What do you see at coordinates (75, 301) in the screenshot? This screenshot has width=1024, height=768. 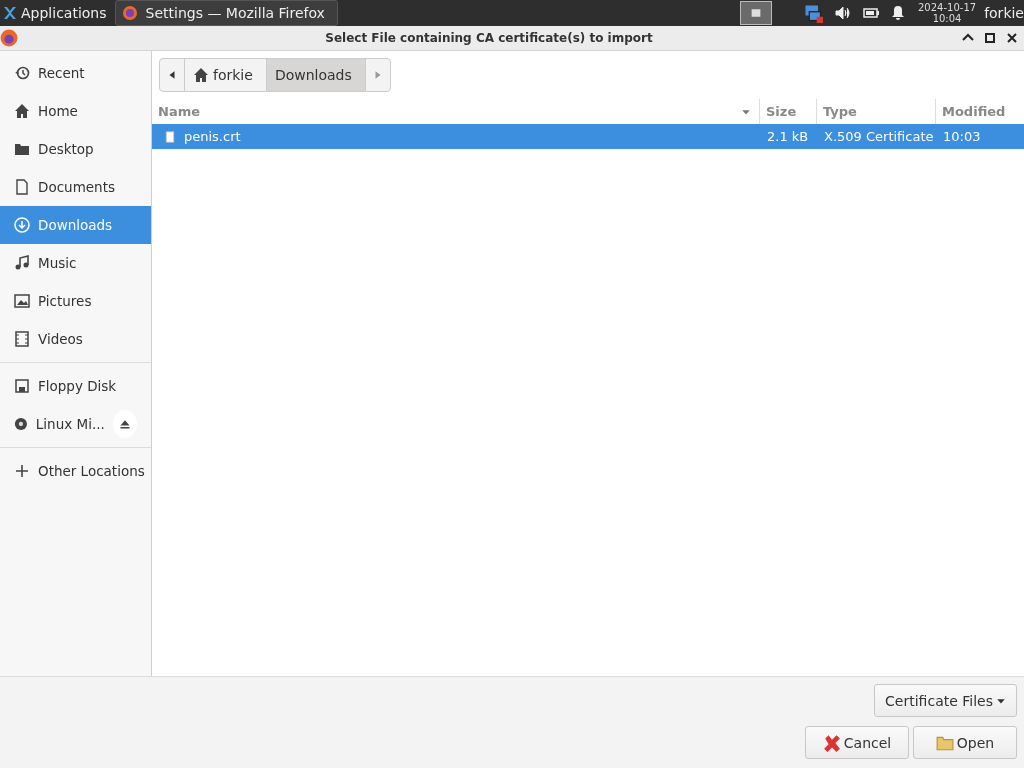 I see `sidebar-item: Pictures` at bounding box center [75, 301].